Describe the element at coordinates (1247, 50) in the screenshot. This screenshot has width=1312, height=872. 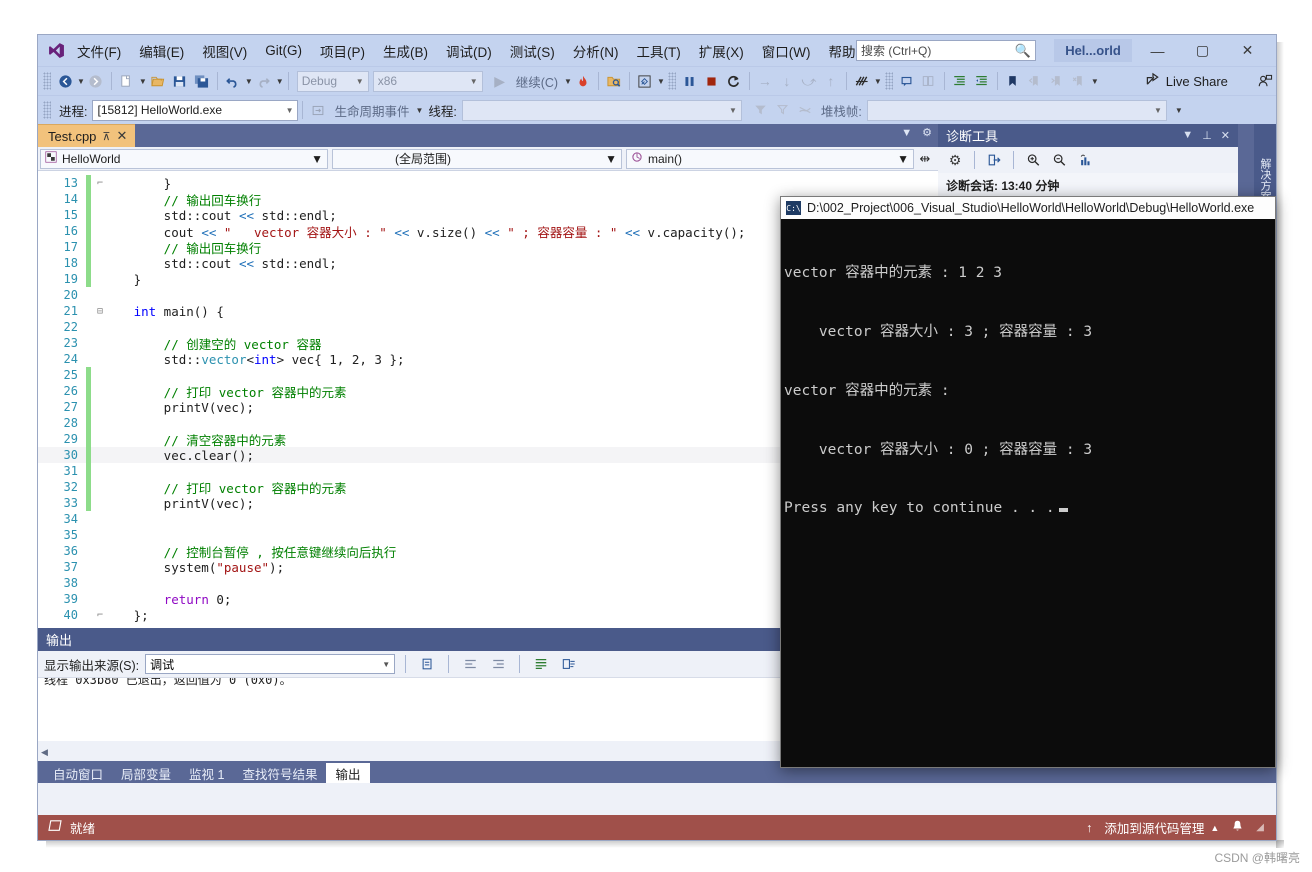
I see `close-button: ✕` at that location.